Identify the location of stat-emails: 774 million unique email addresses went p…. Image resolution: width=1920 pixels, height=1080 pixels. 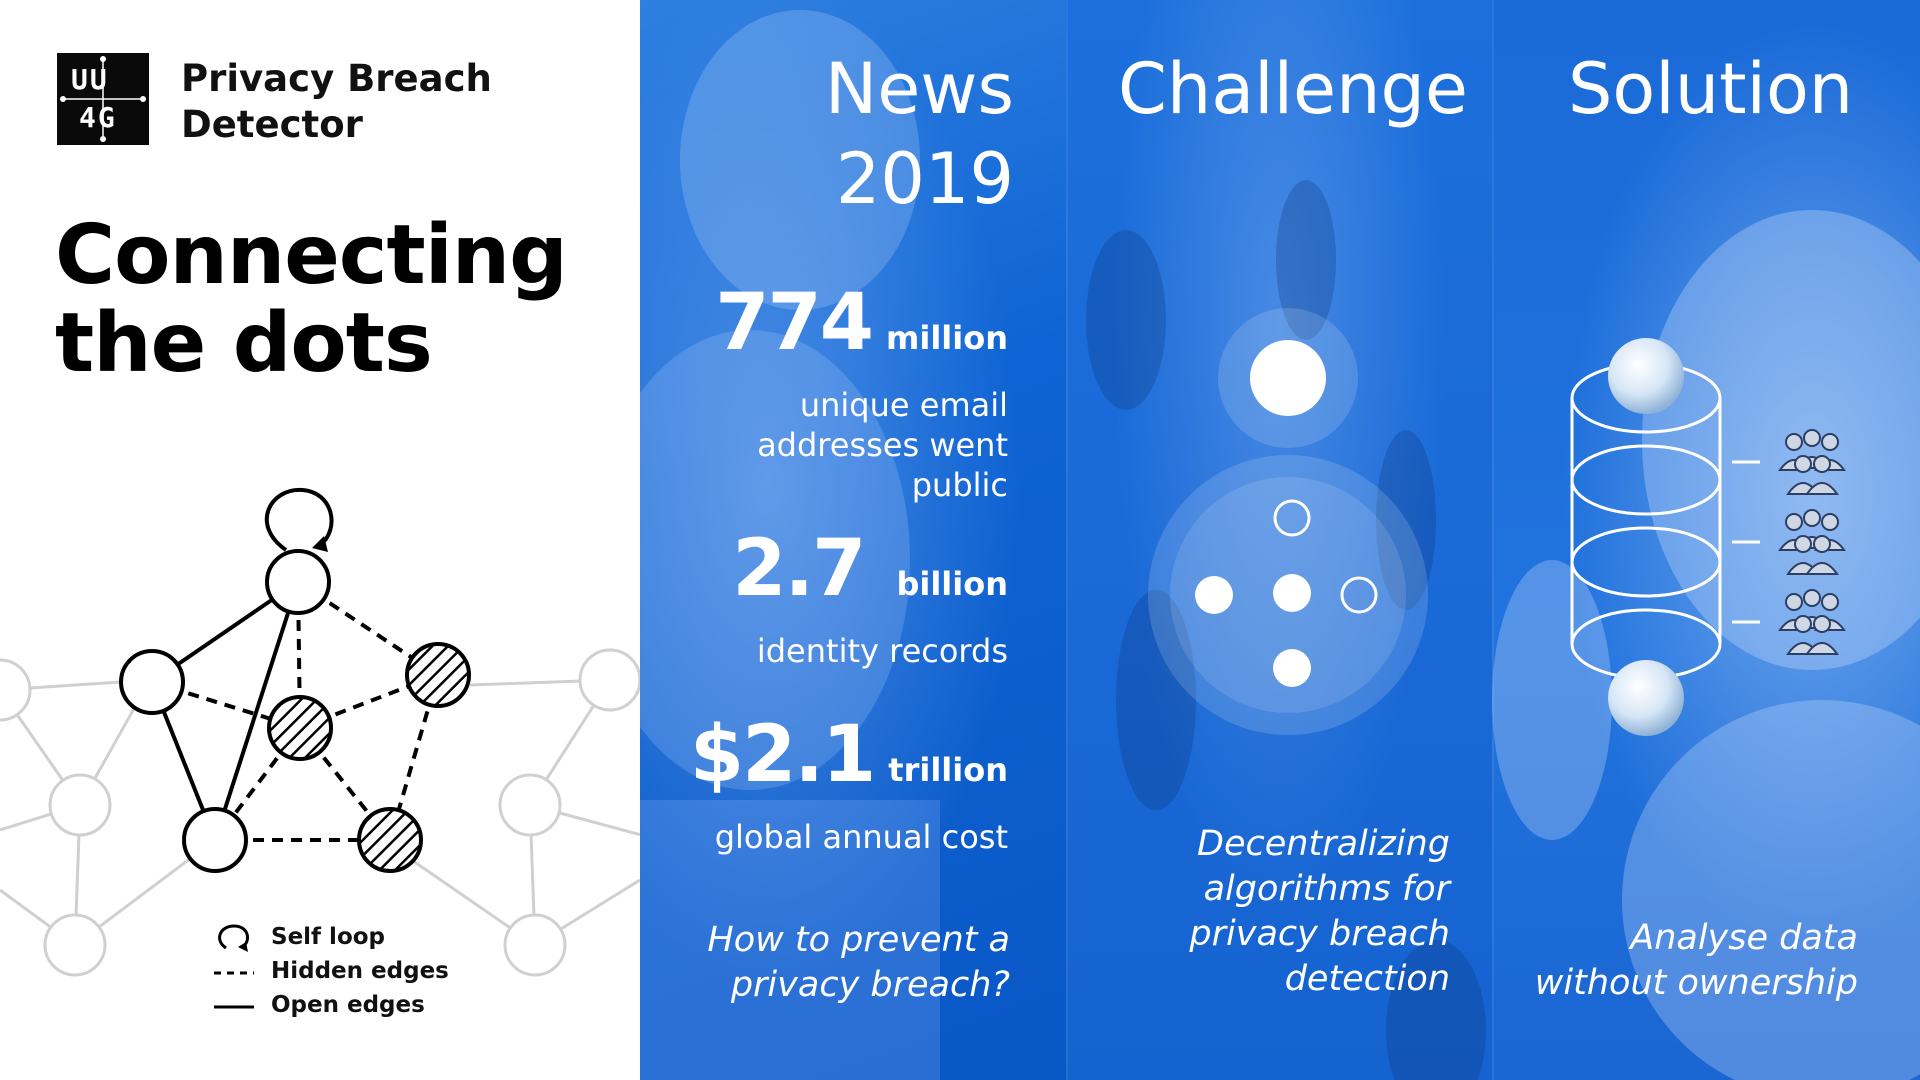
(861, 393).